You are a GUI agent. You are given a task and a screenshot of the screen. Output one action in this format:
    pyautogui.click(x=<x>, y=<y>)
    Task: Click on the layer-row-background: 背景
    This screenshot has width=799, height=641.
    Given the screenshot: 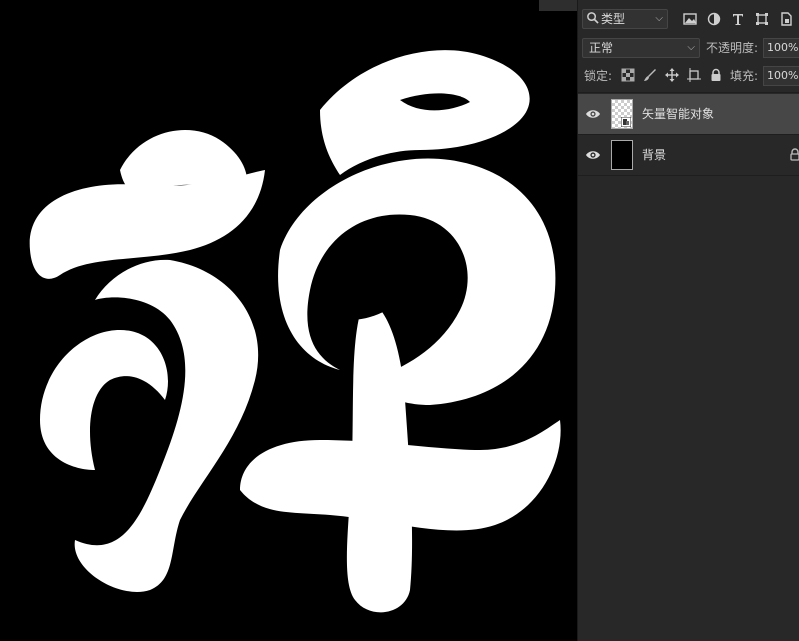 What is the action you would take?
    pyautogui.click(x=688, y=155)
    